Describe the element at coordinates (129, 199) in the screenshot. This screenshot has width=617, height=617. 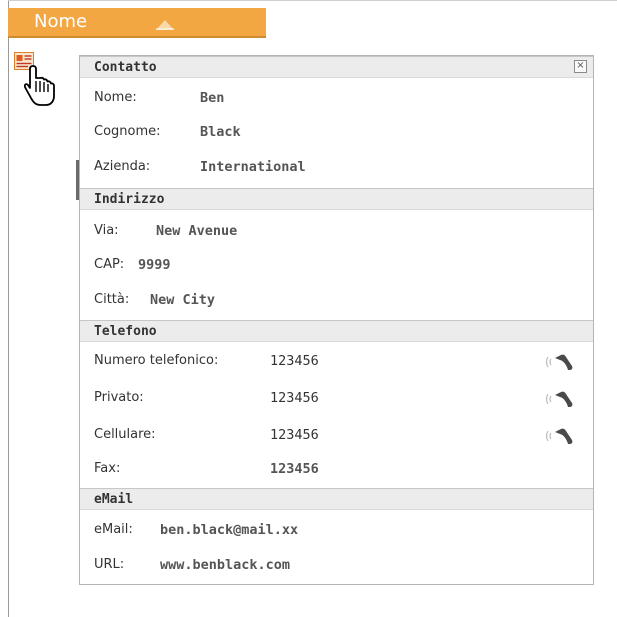
I see `section-title: Indirizzo` at that location.